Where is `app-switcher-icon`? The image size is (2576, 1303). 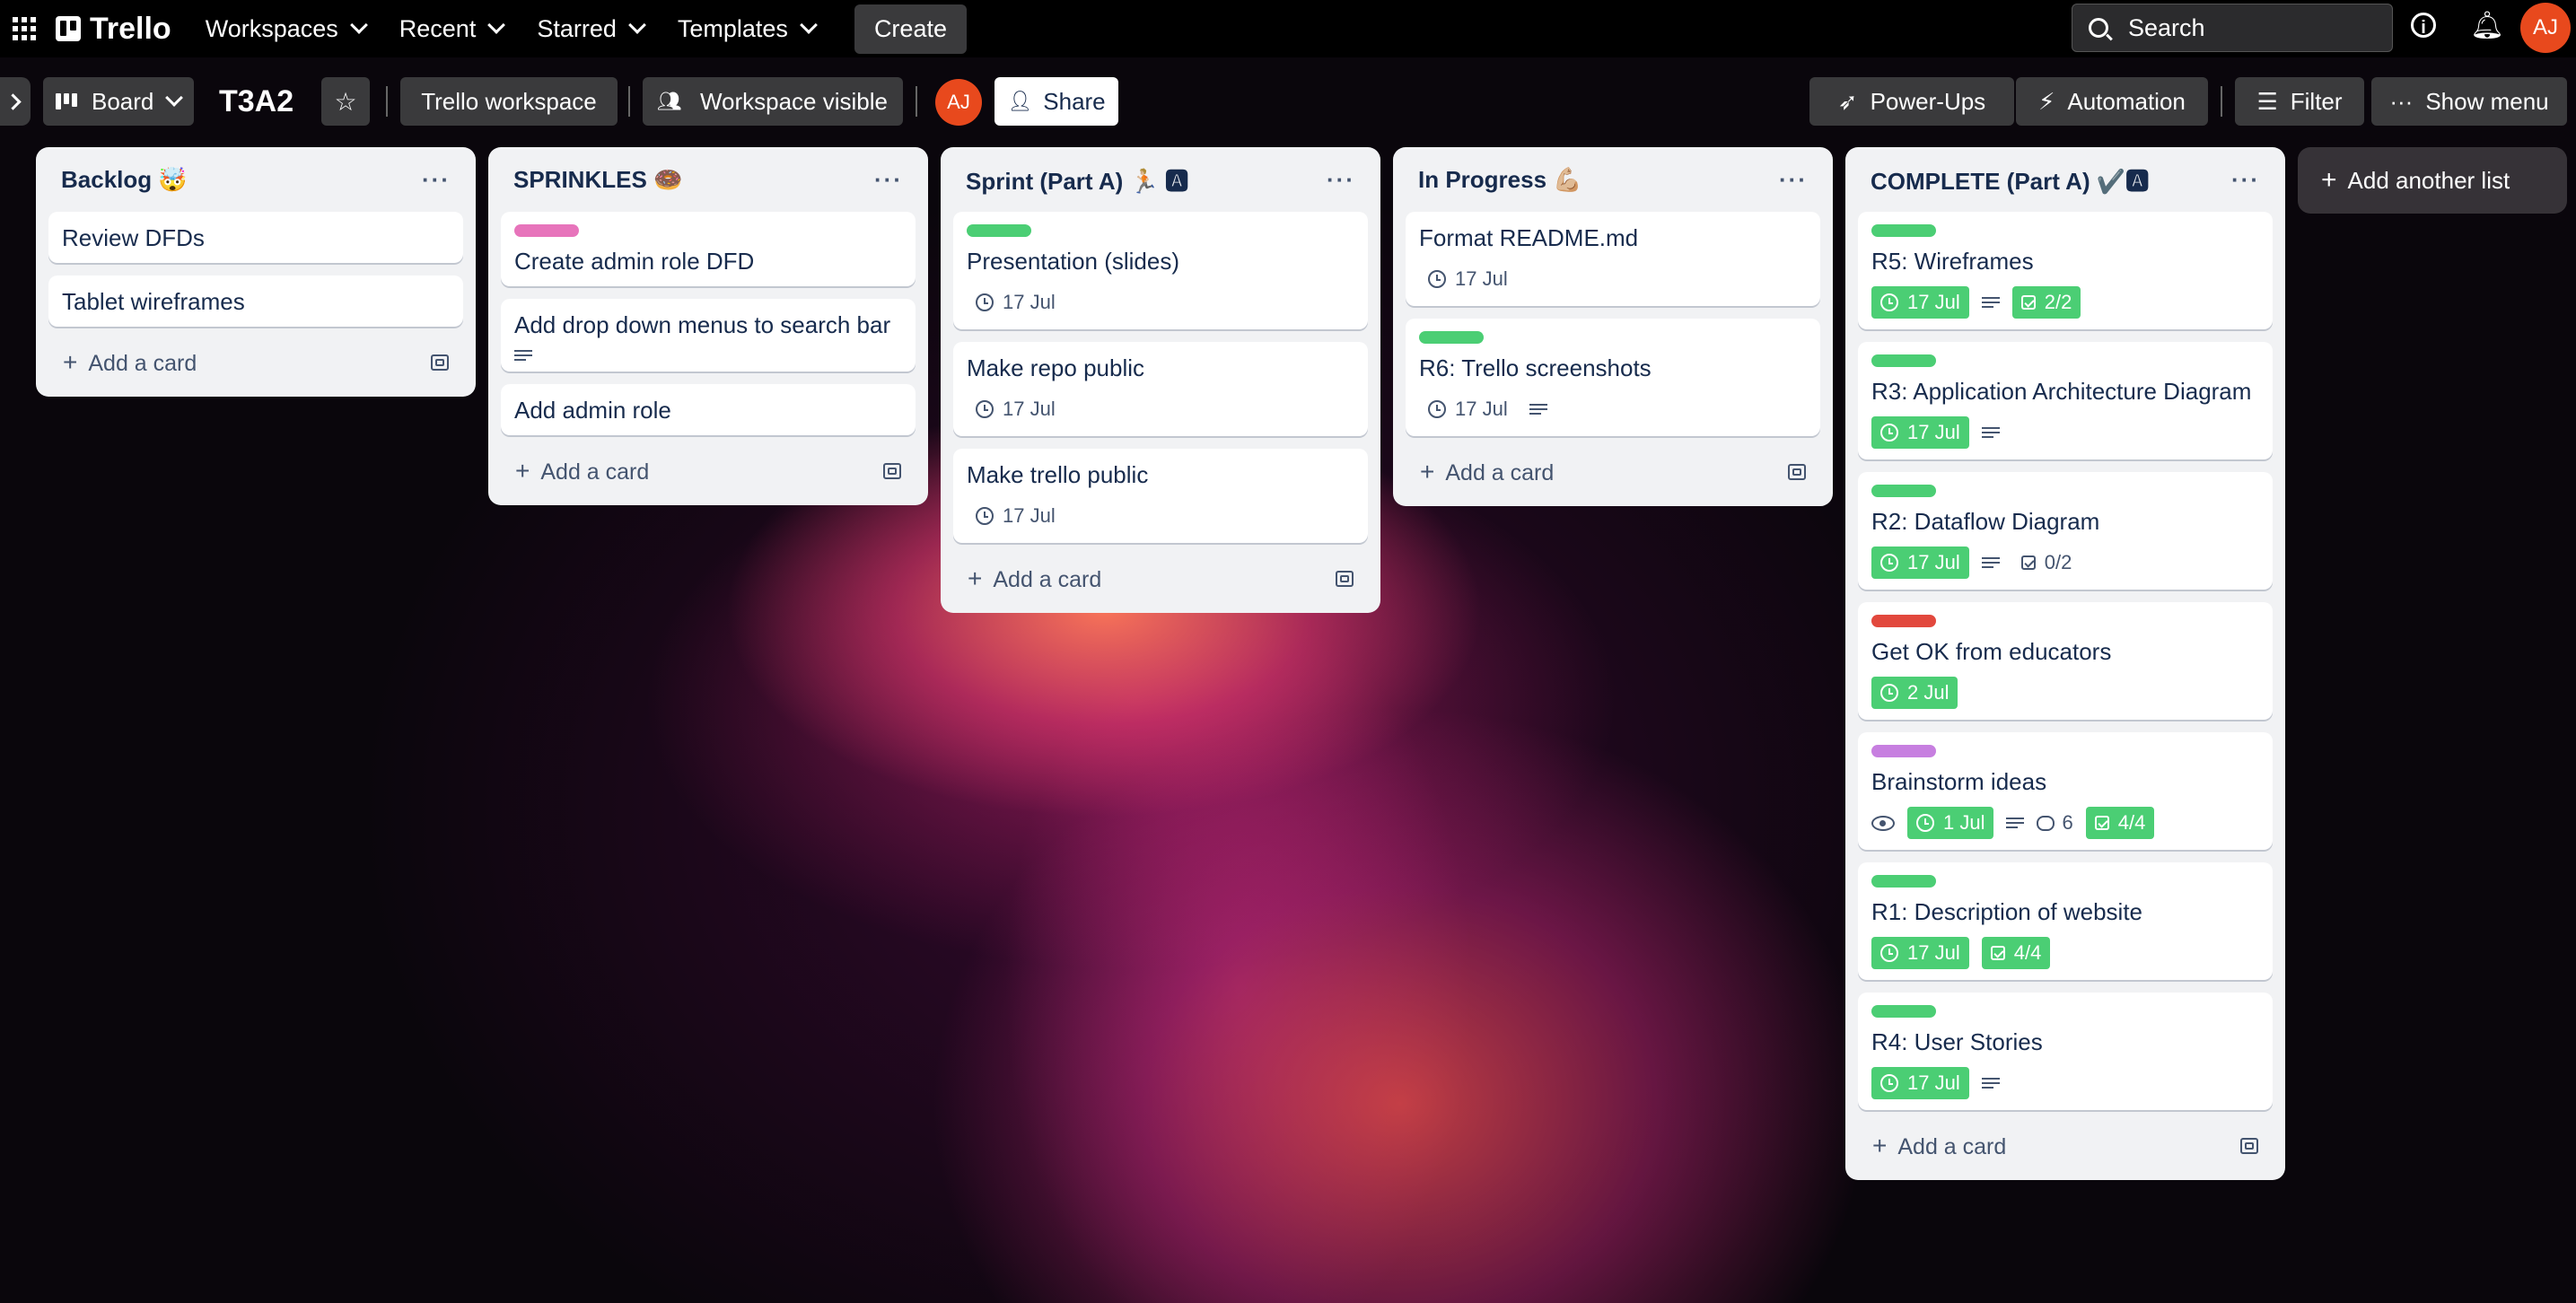
app-switcher-icon is located at coordinates (24, 29).